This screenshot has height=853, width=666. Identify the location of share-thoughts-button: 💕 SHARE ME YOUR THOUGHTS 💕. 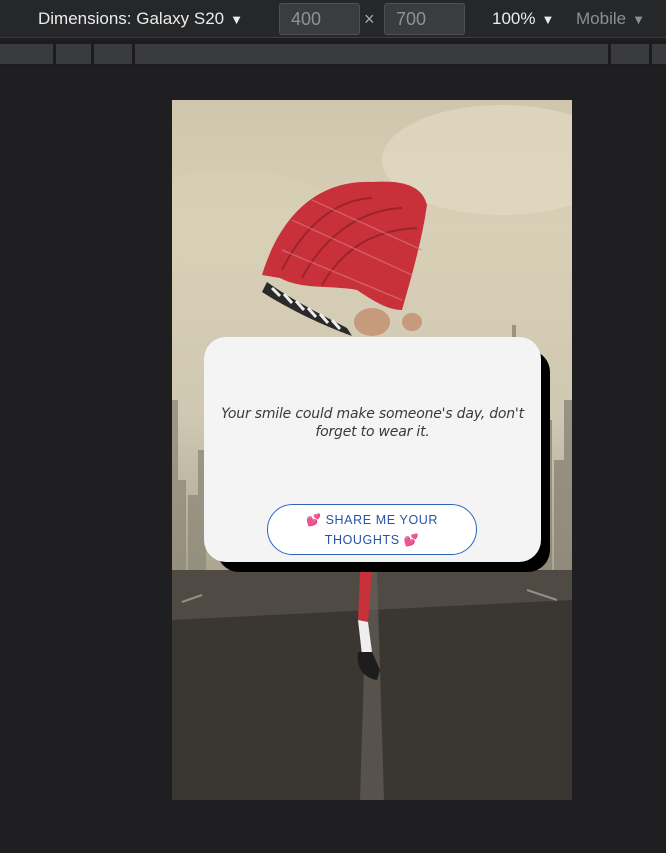
(372, 529).